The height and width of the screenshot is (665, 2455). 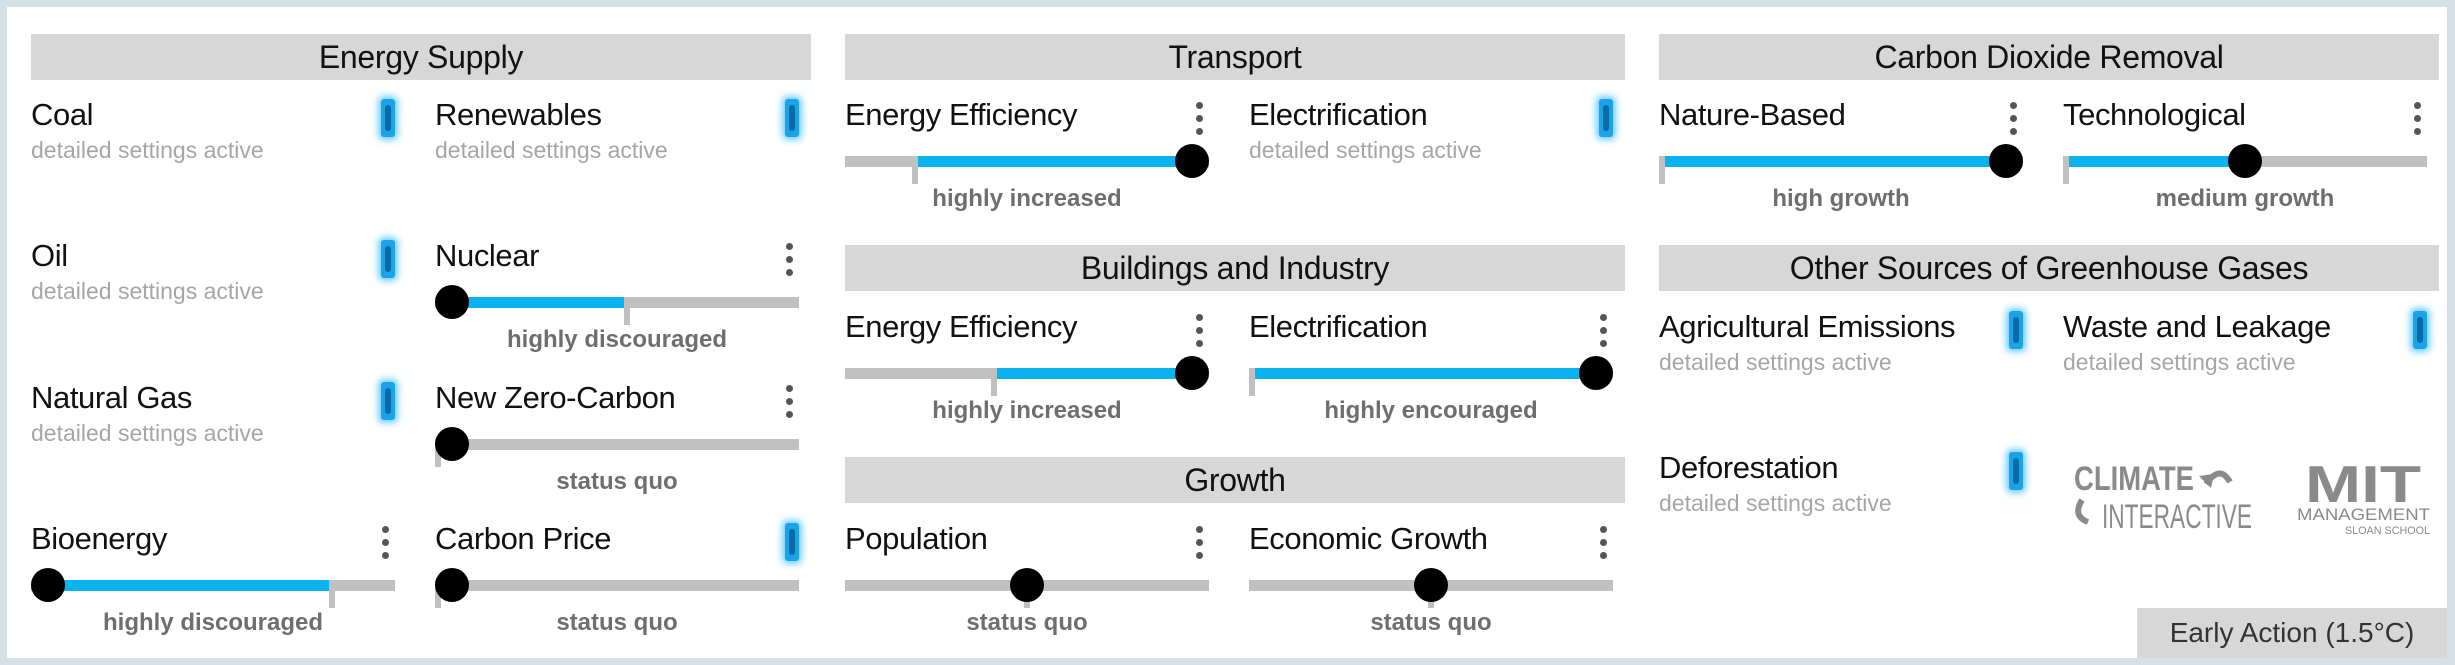 What do you see at coordinates (2197, 326) in the screenshot?
I see `control-label: Waste and Leakage` at bounding box center [2197, 326].